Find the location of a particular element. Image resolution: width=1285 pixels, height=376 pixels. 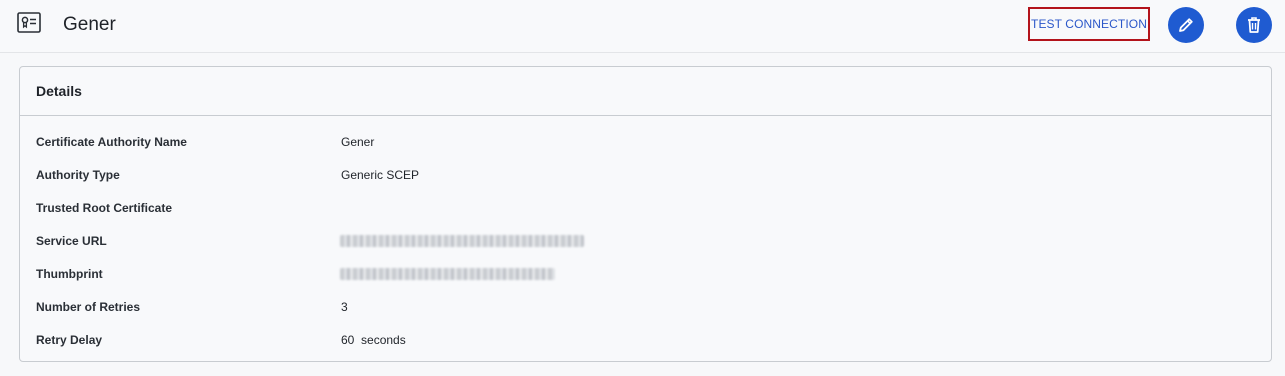

test-connection-button: TEST CONNECTION is located at coordinates (1089, 24).